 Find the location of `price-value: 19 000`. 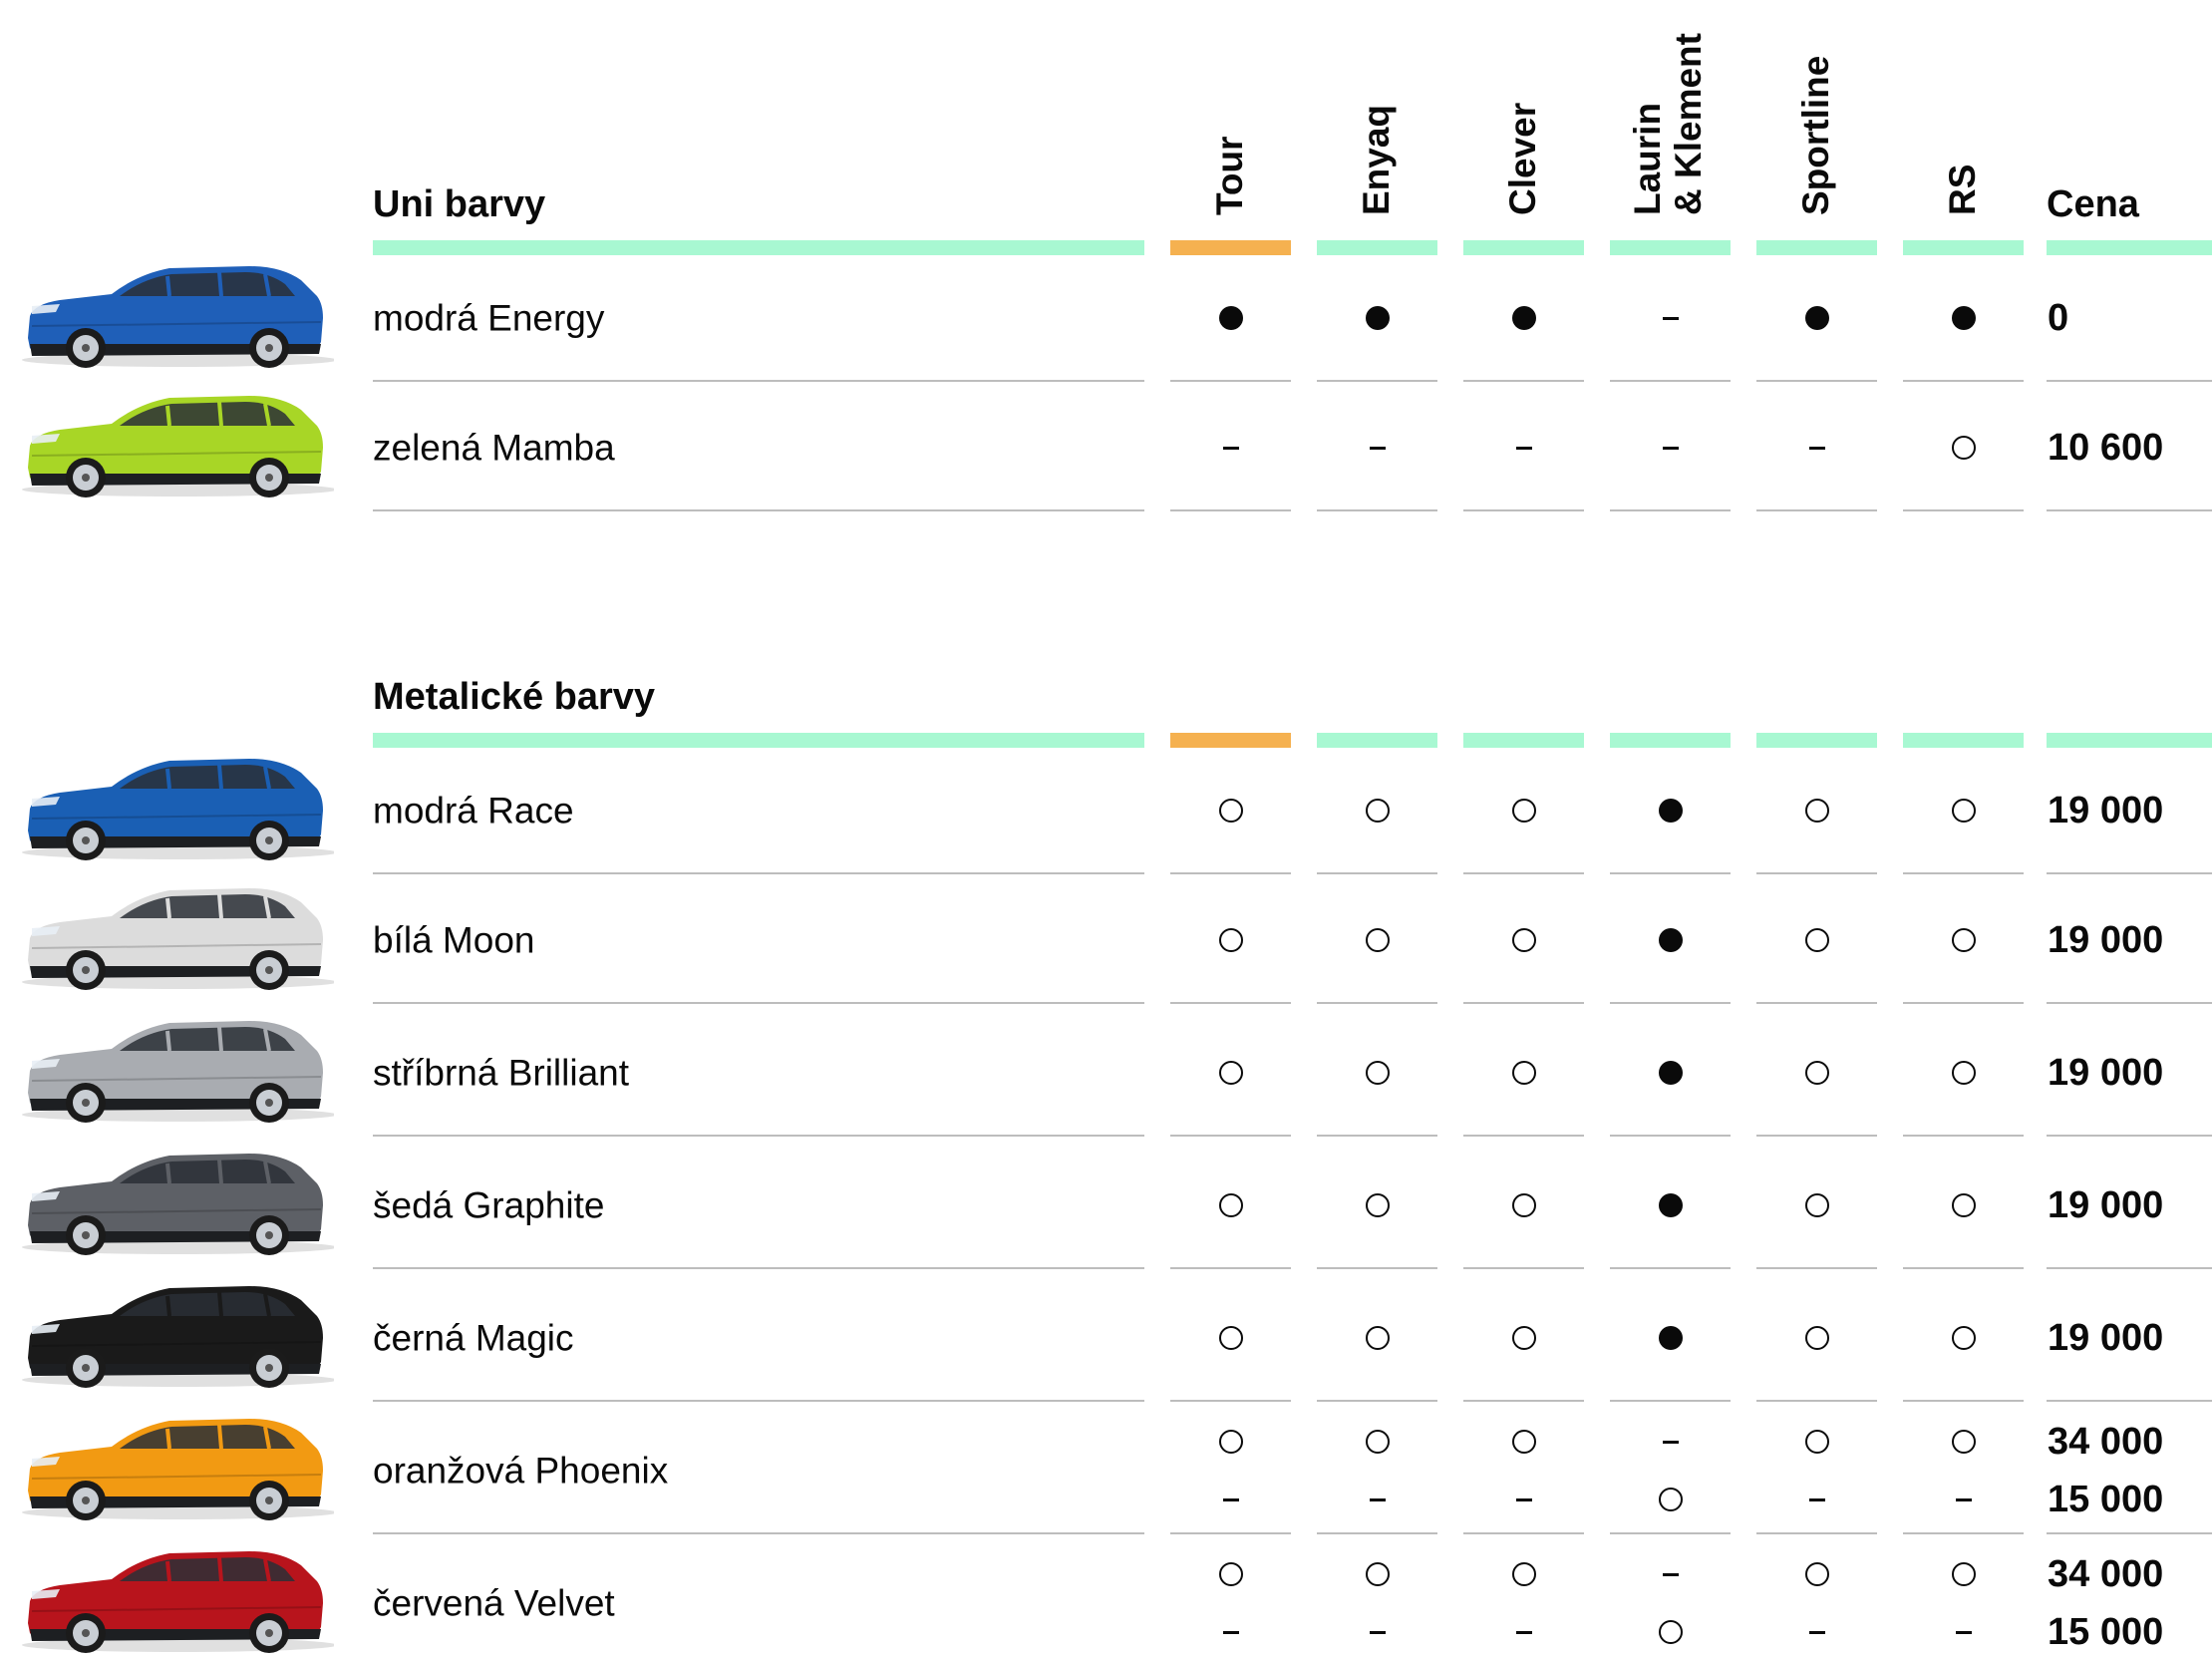

price-value: 19 000 is located at coordinates (2106, 810).